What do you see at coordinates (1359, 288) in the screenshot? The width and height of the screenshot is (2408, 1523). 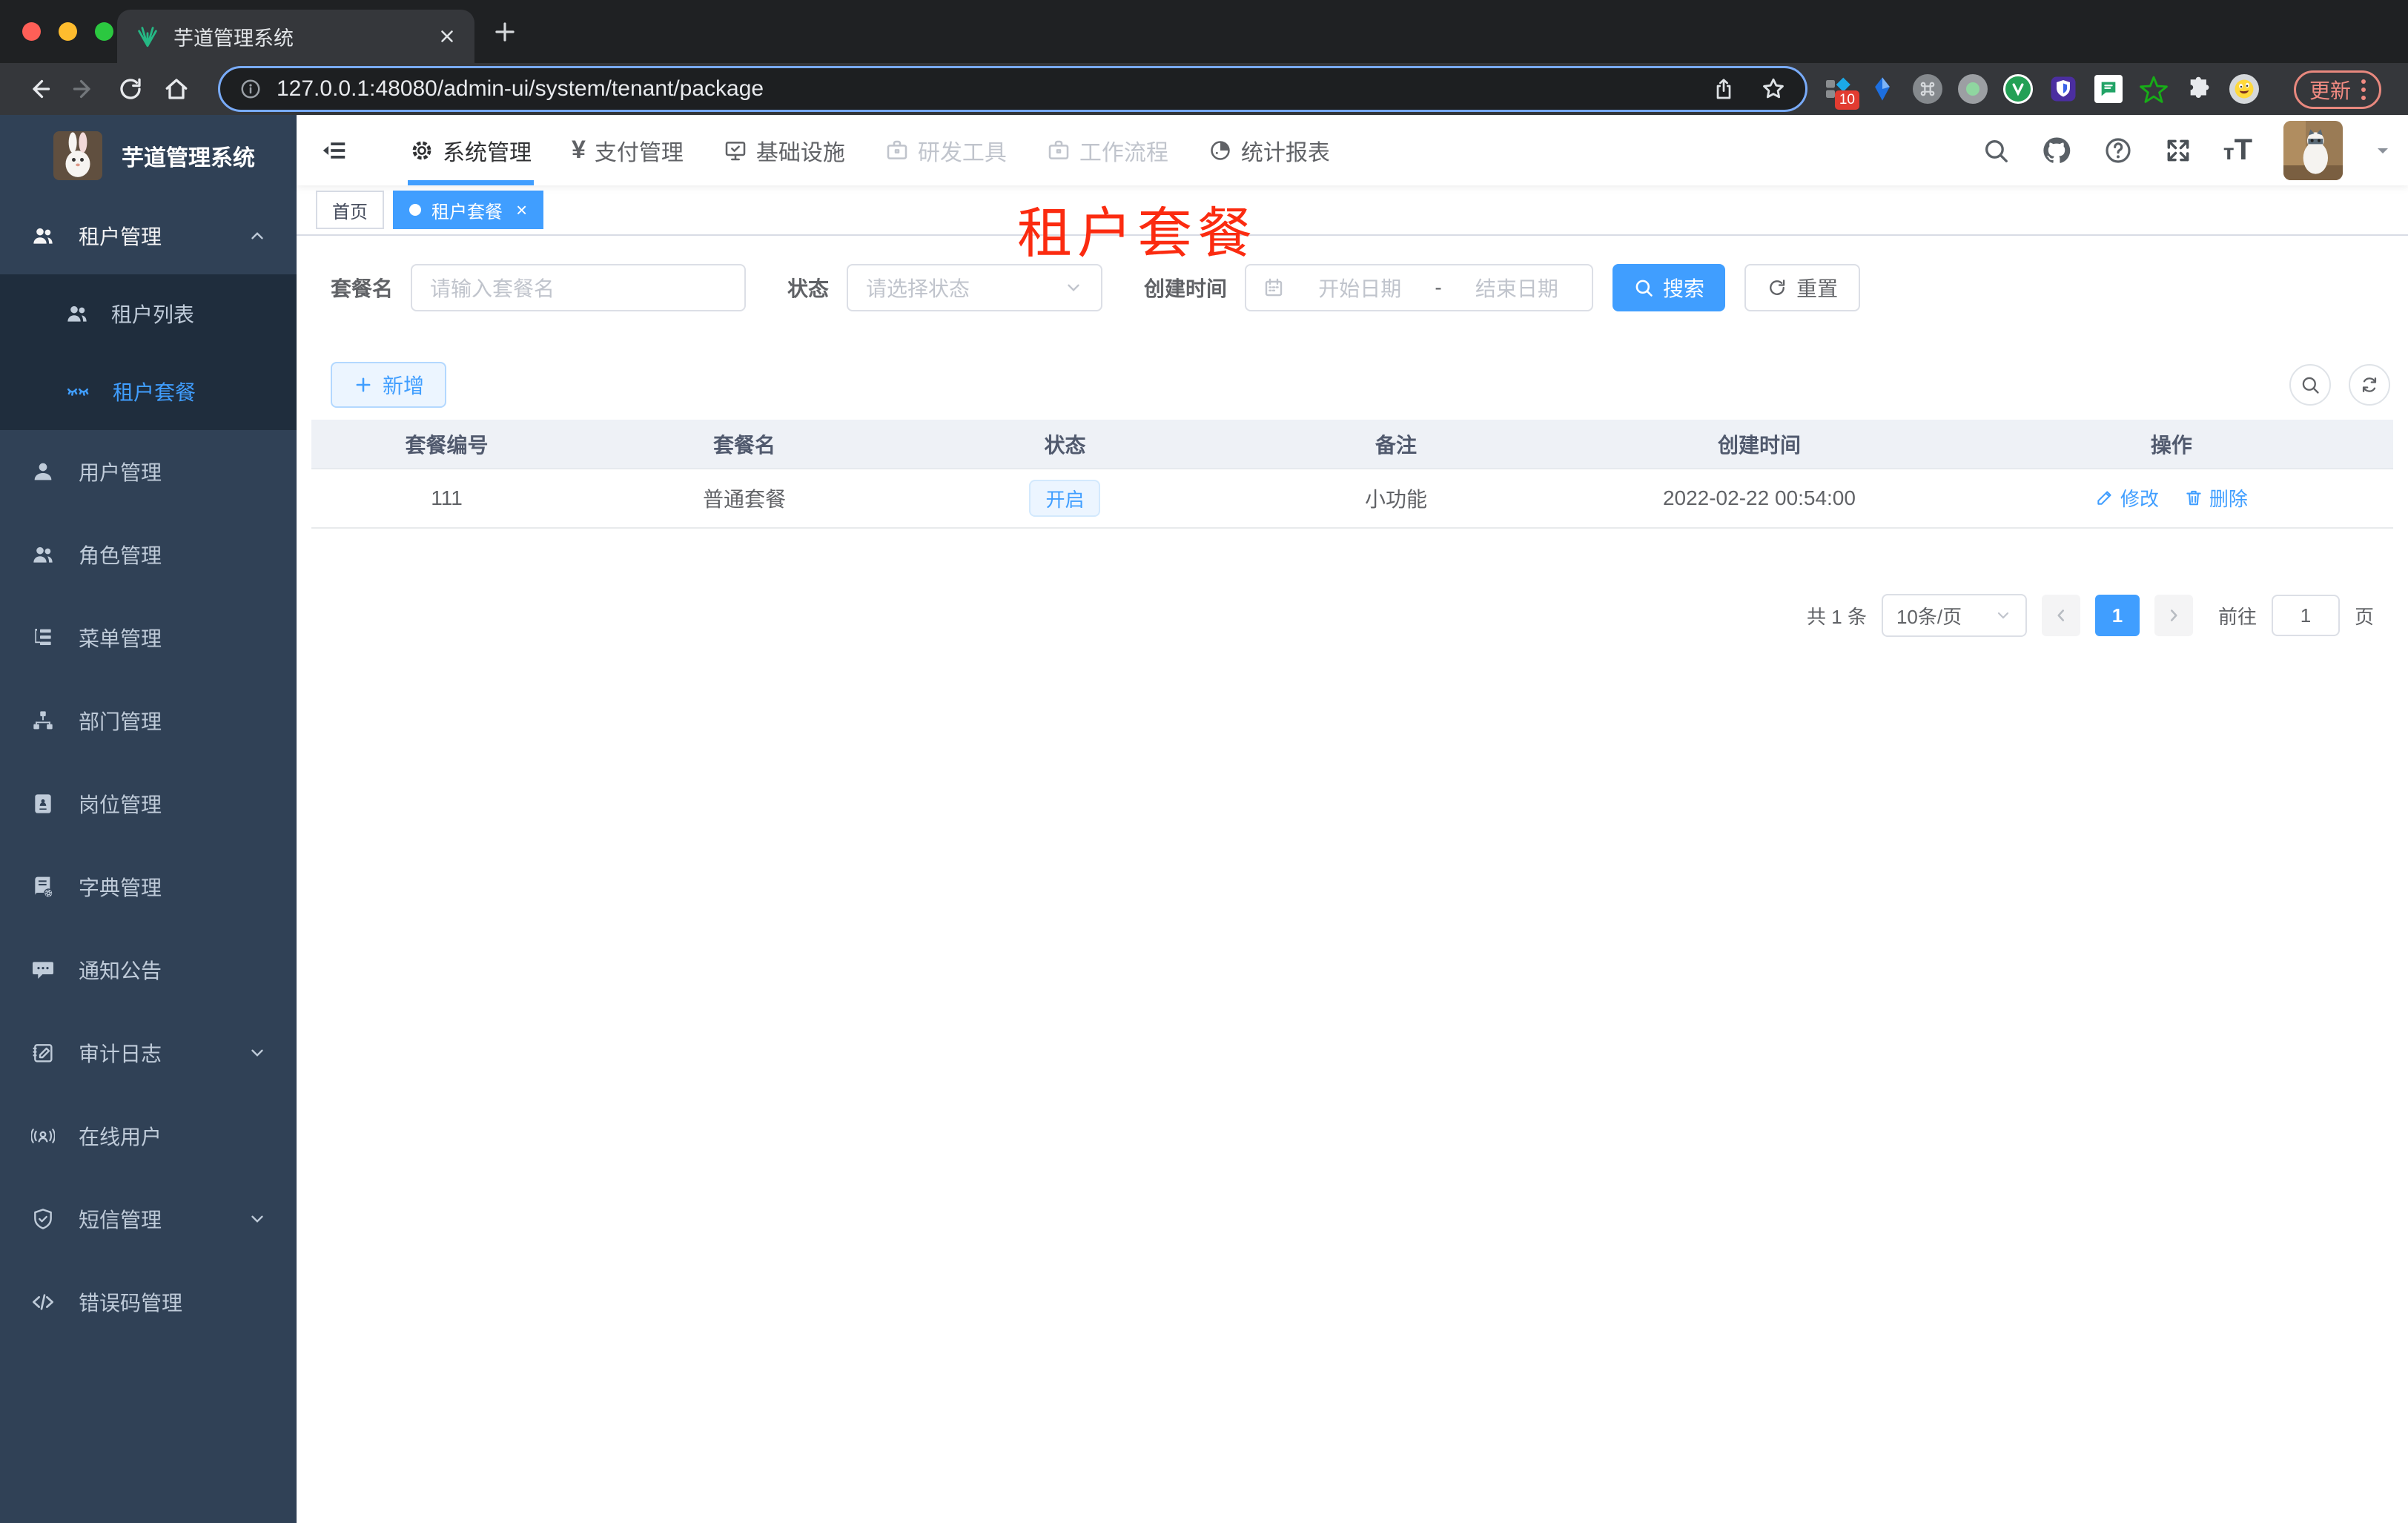 I see `date-start-placeholder: 开始日期` at bounding box center [1359, 288].